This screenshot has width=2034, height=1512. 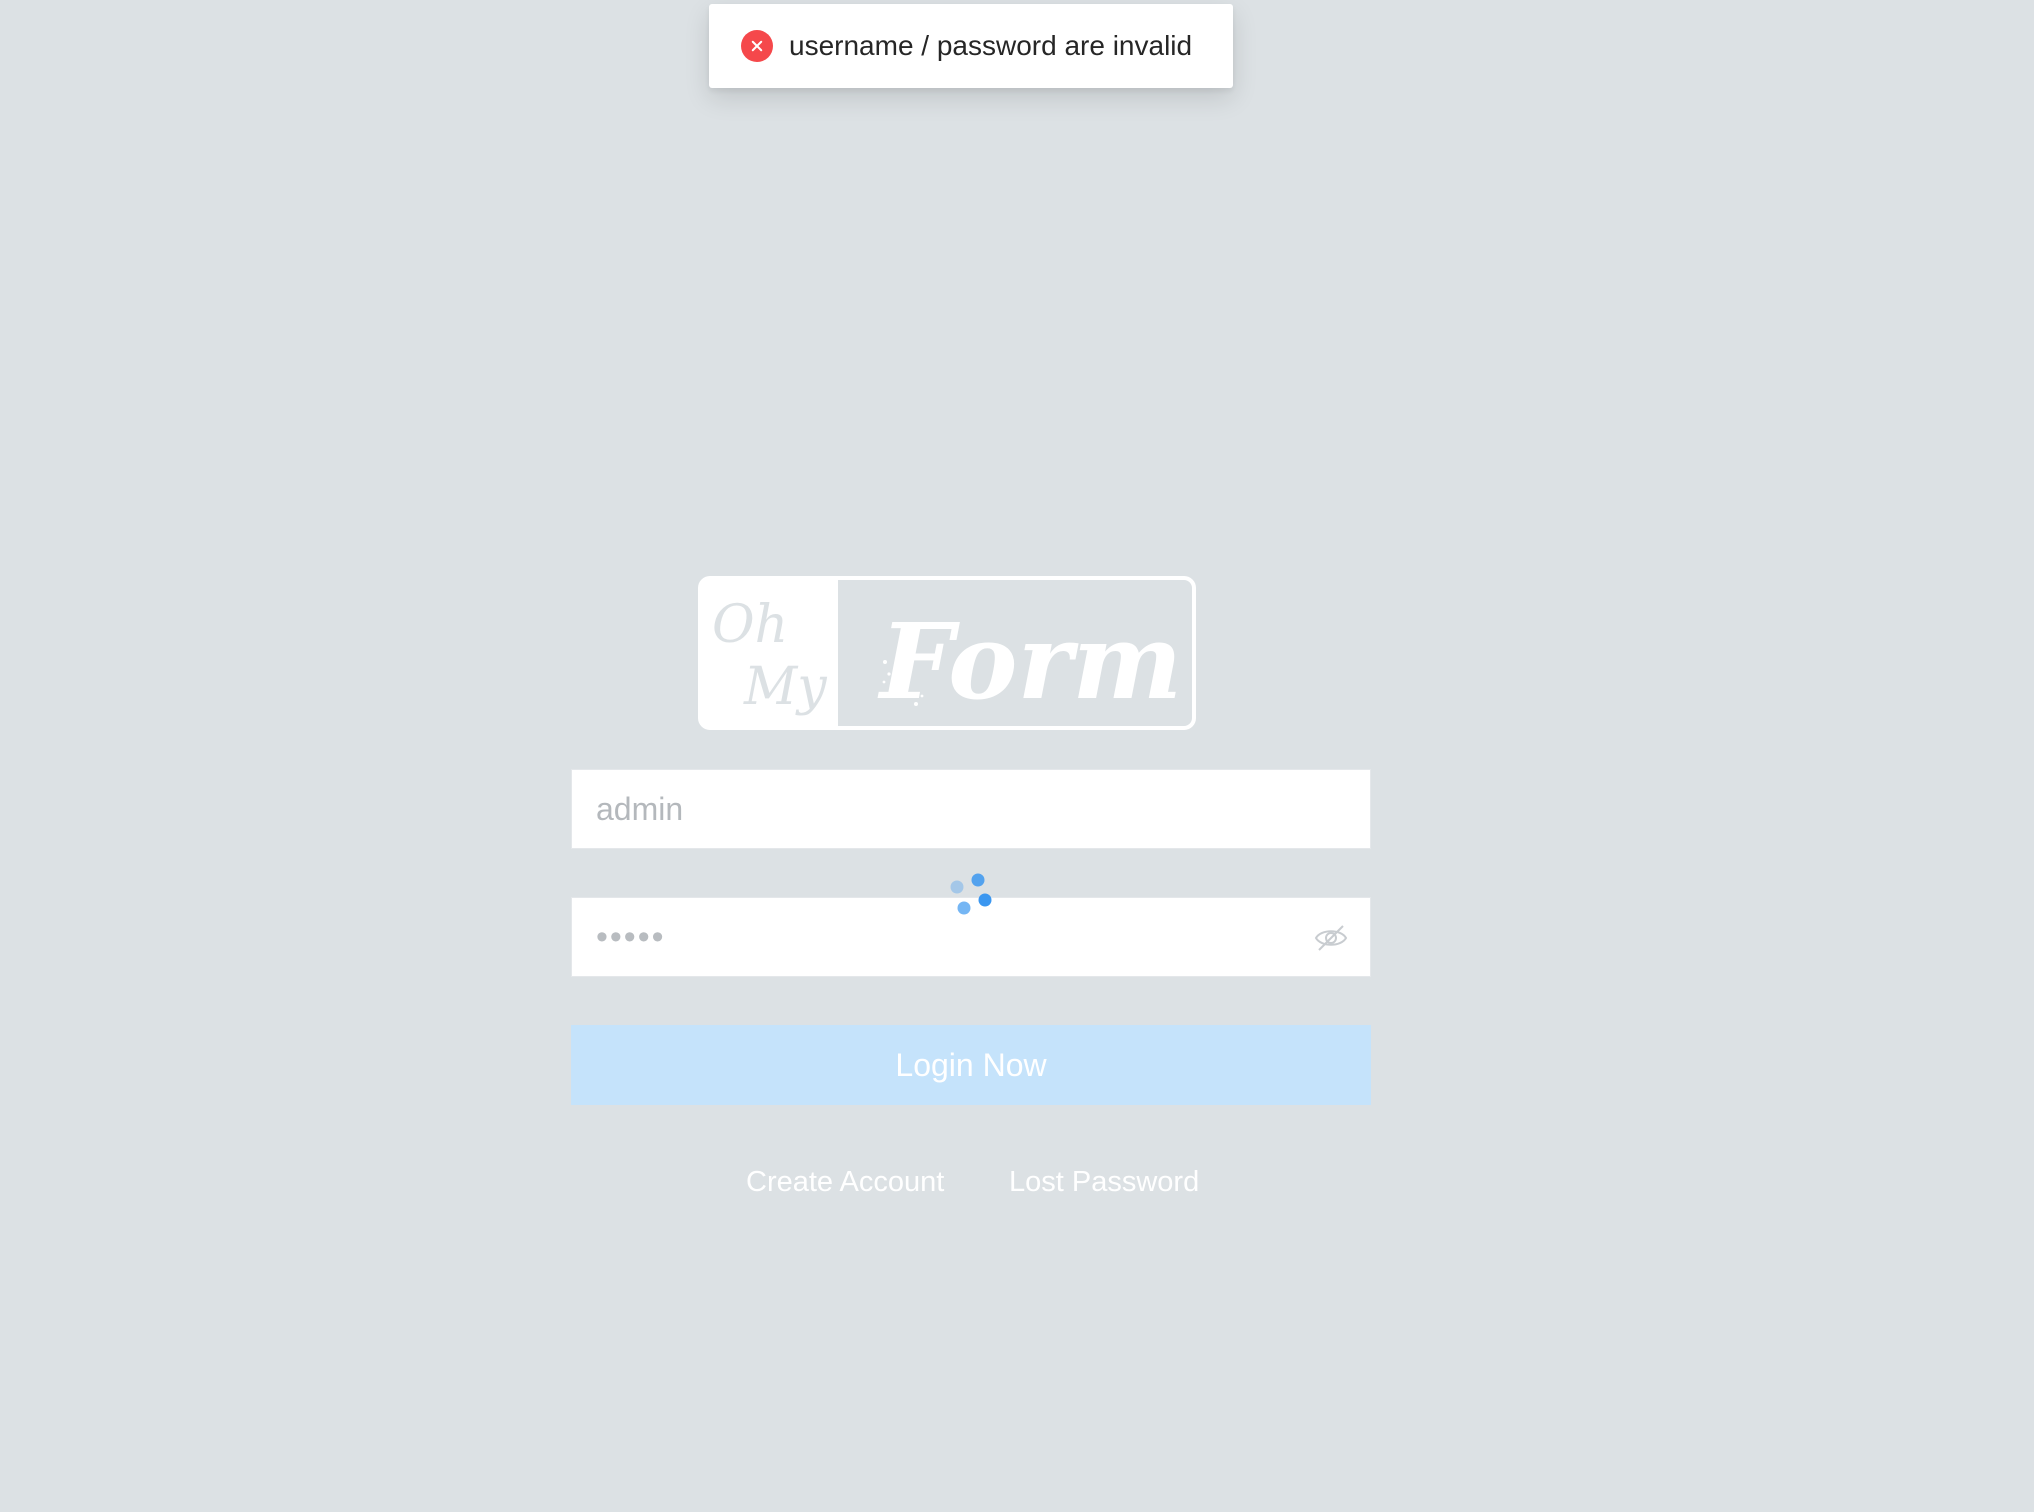 I want to click on svg-text: My, so click(x=785, y=687).